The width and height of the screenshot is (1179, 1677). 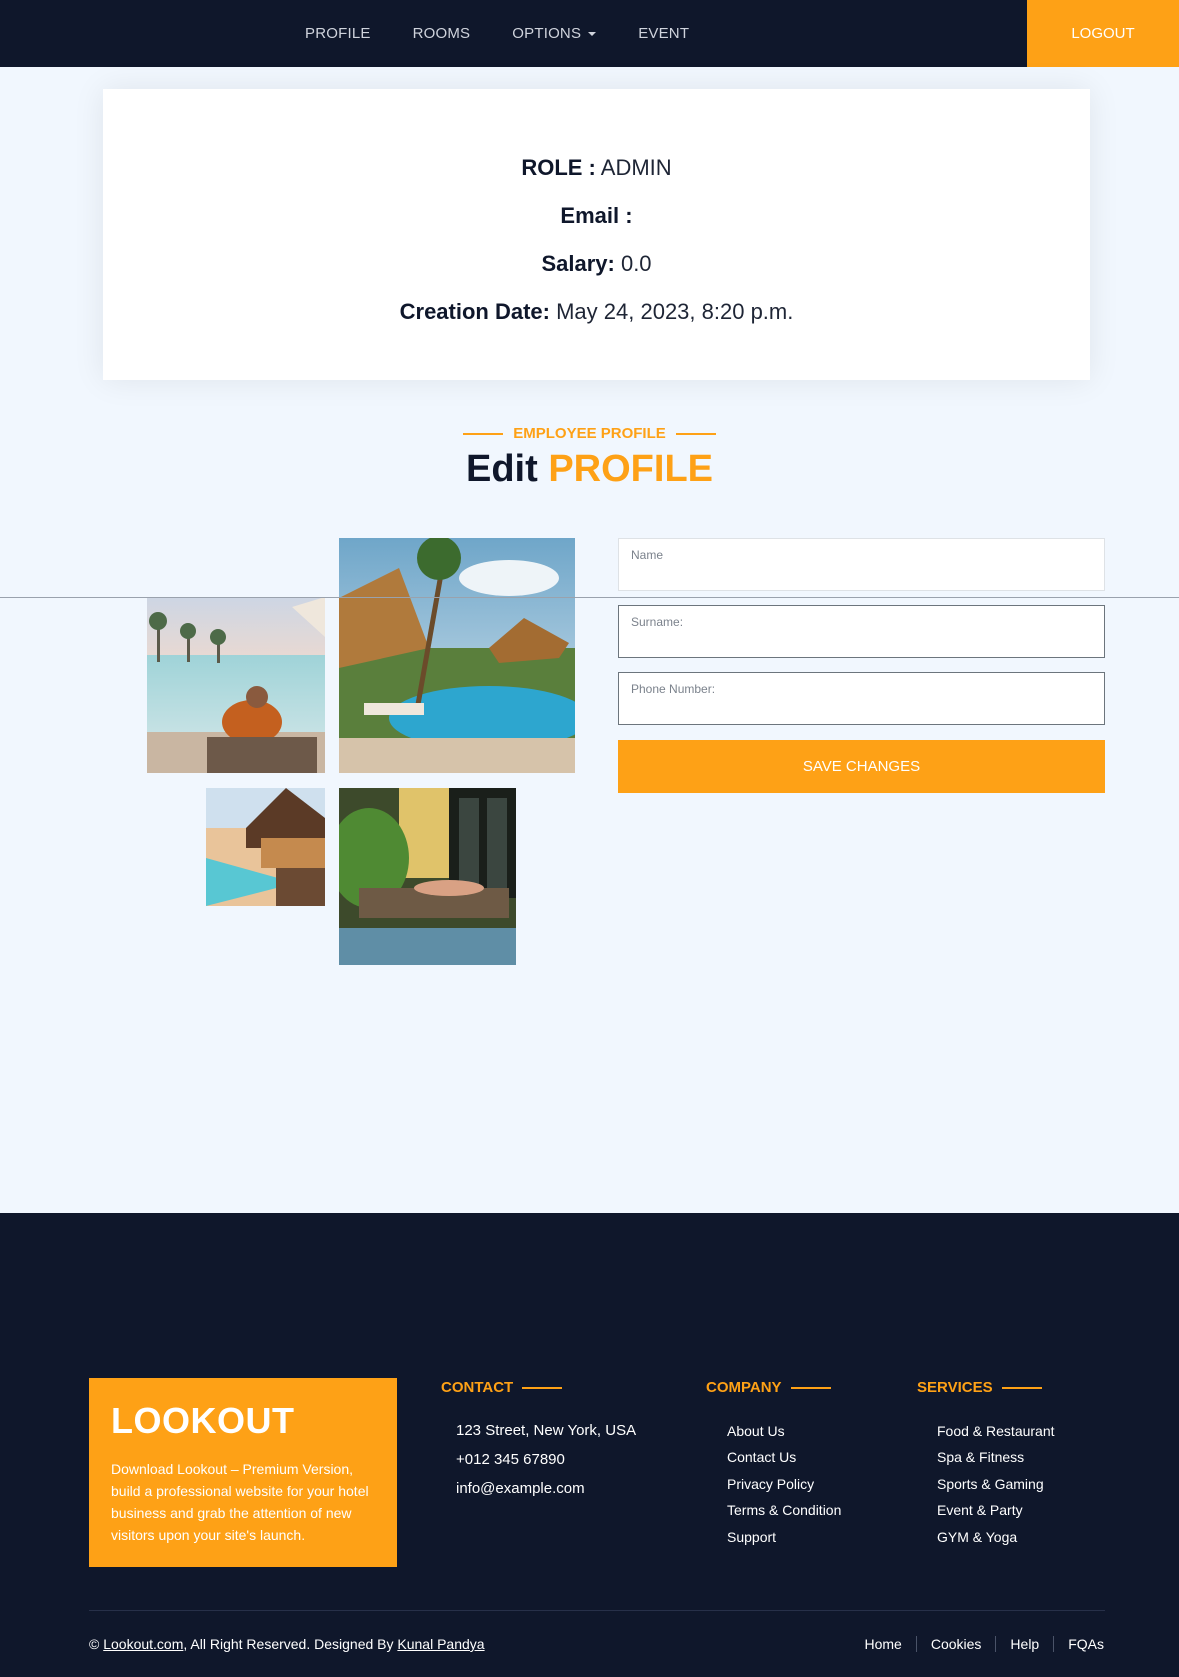 I want to click on tropical-resort-photo, so click(x=457, y=655).